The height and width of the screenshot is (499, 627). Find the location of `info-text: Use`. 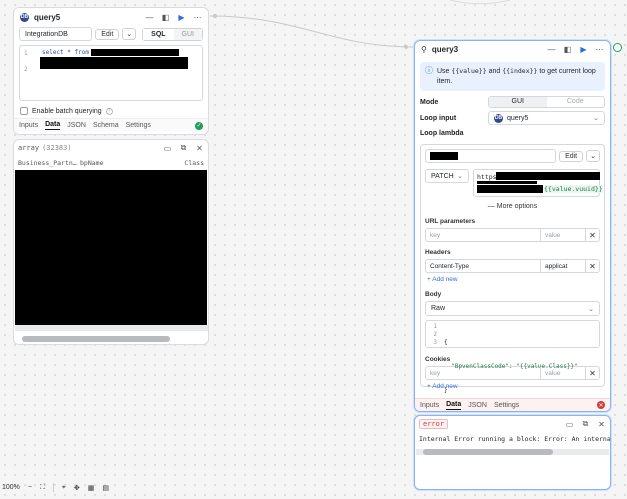

info-text: Use is located at coordinates (444, 71).